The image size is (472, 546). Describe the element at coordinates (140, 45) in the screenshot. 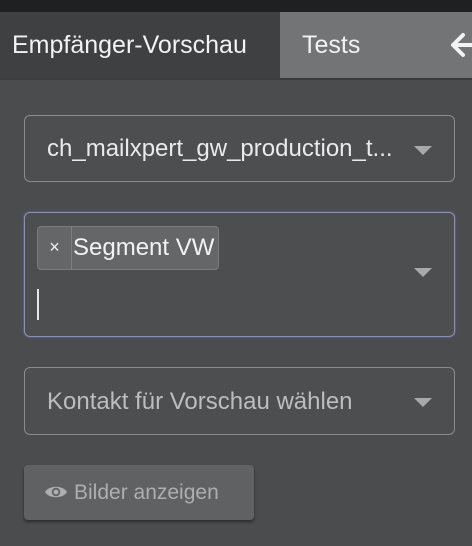

I see `tab-recipient-preview: Empfänger-Vorschau` at that location.